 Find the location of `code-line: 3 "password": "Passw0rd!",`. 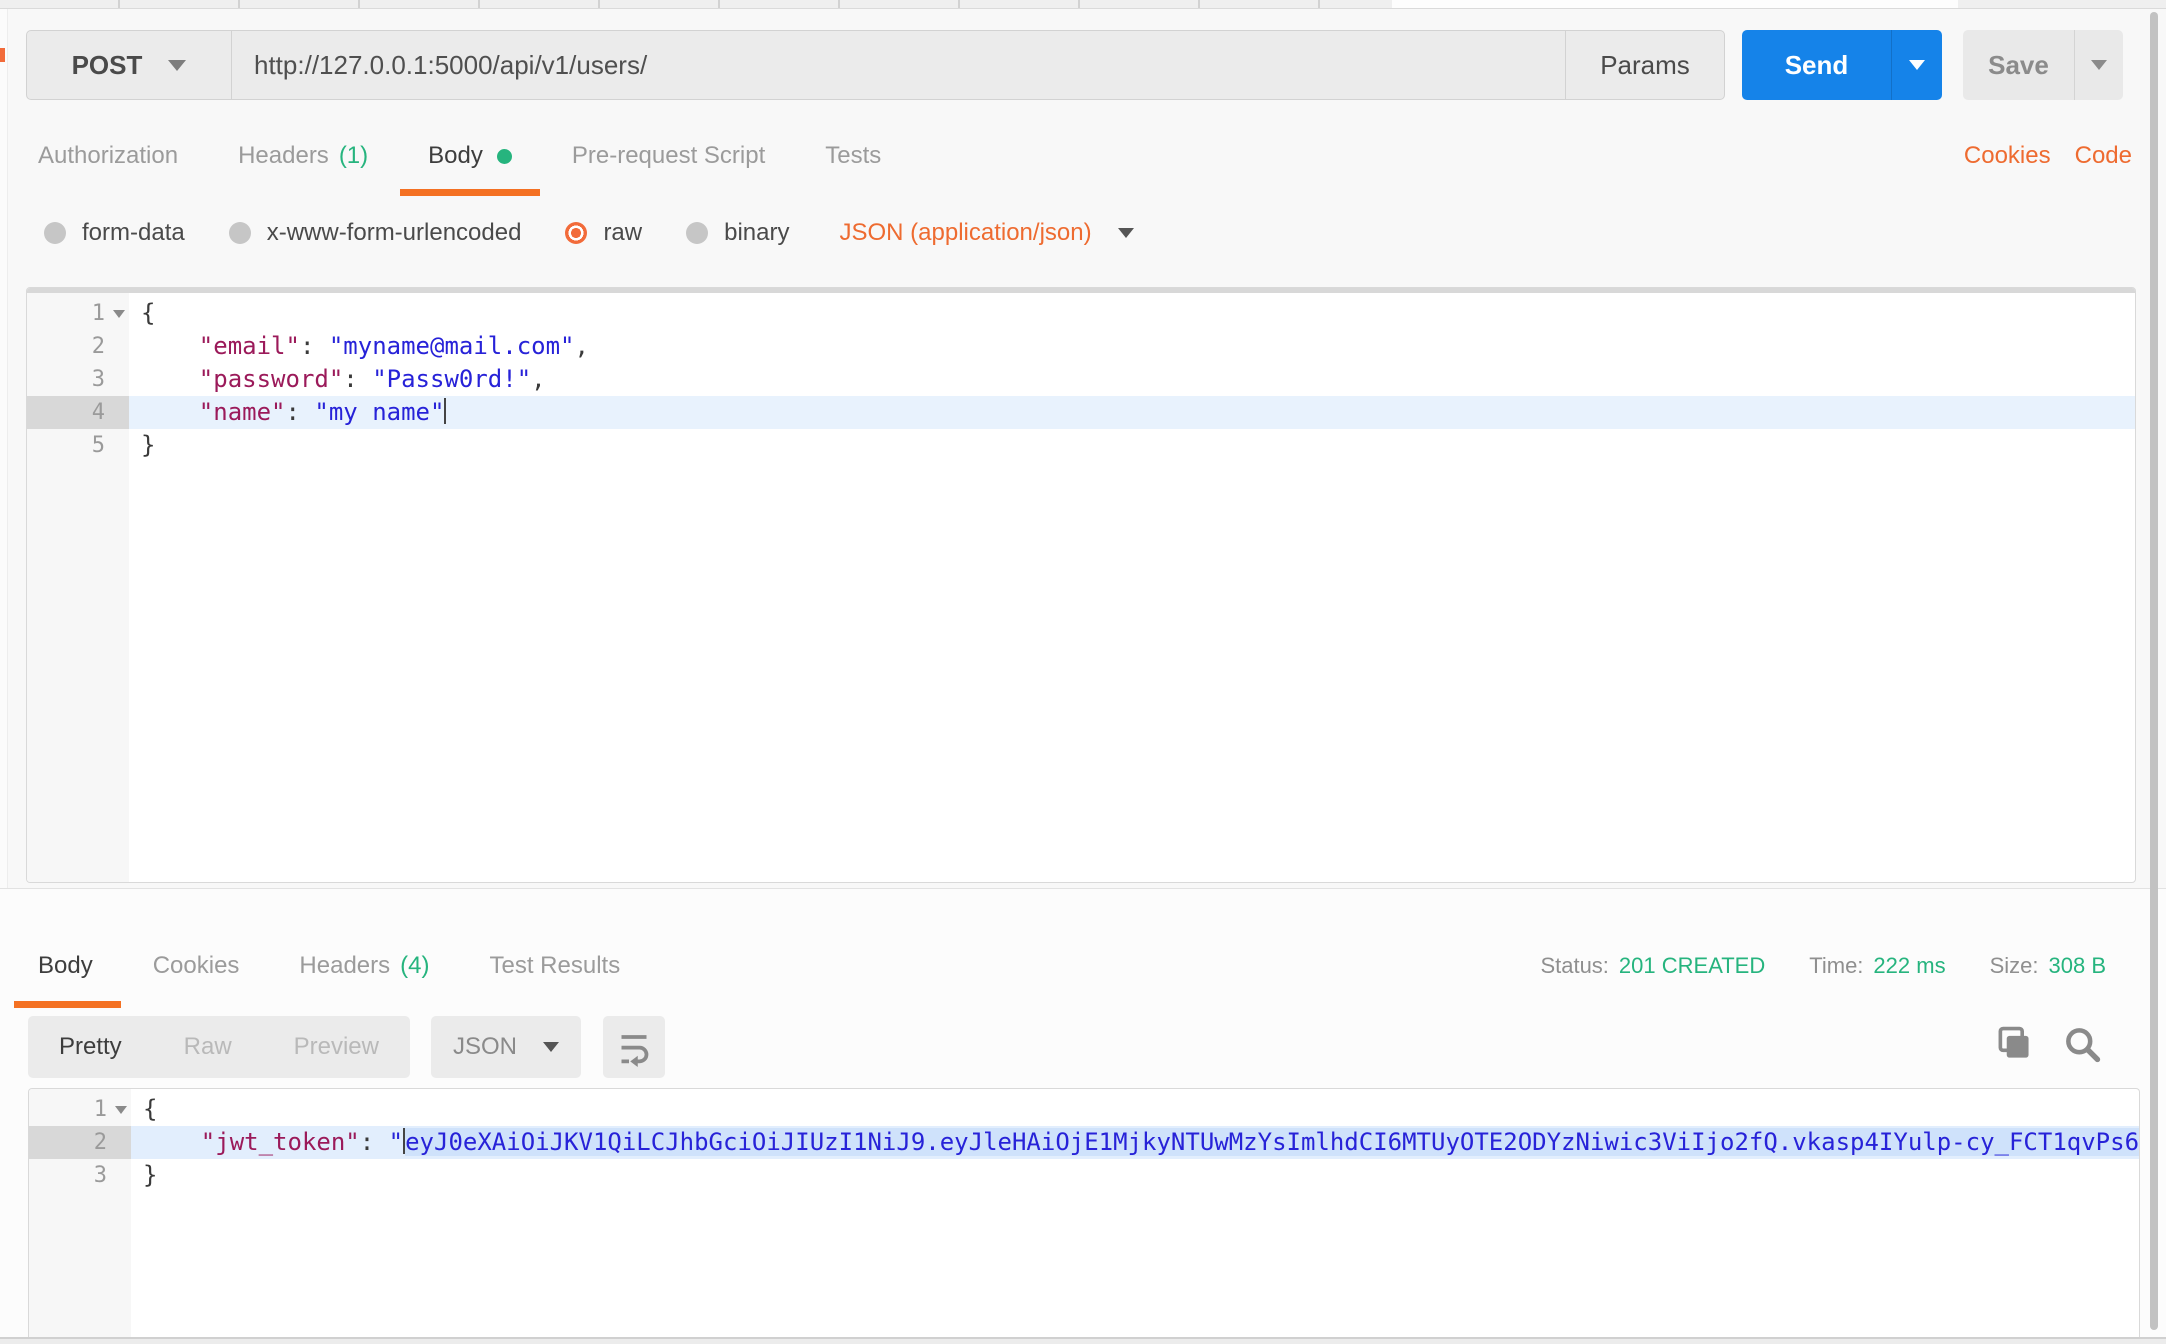

code-line: 3 "password": "Passw0rd!", is located at coordinates (1081, 379).